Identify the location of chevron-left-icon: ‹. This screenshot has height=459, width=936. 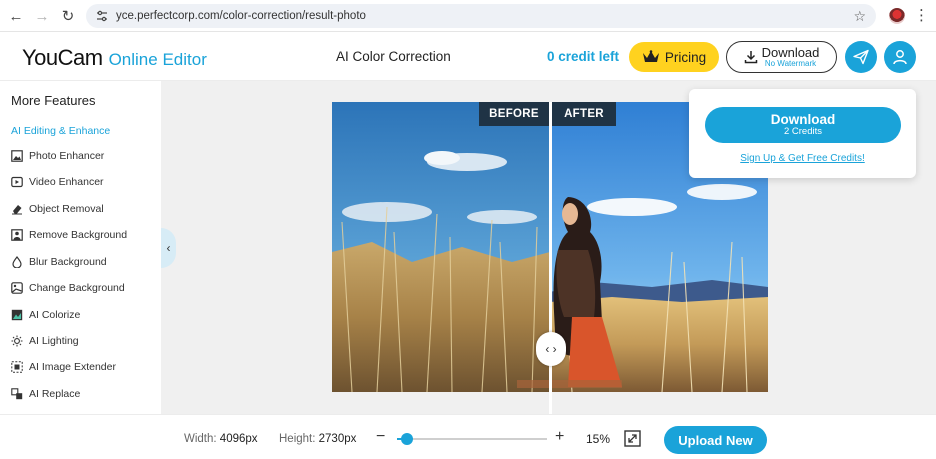
(168, 248).